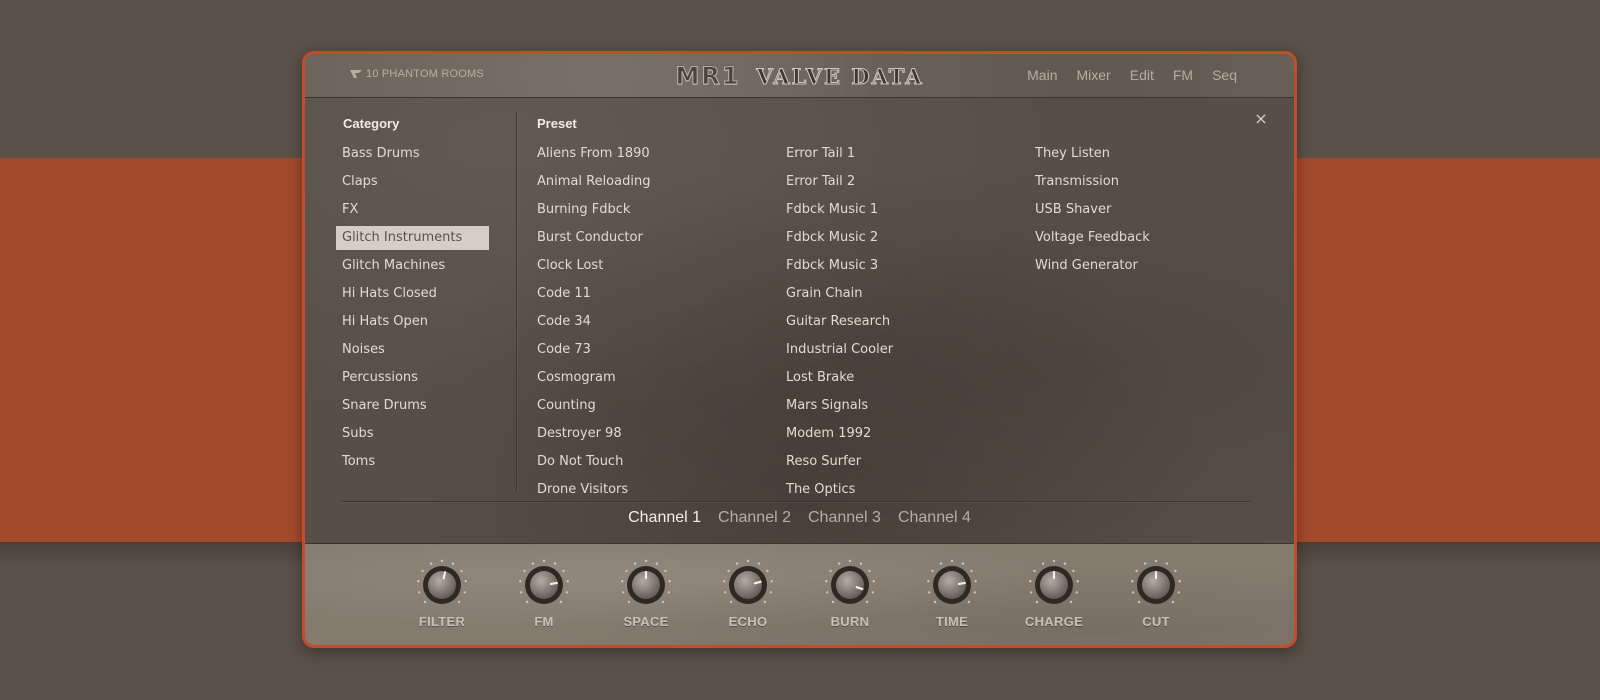  I want to click on channel-selector: Channel 1 Channel 2 Channel 3 Channel 4, so click(799, 518).